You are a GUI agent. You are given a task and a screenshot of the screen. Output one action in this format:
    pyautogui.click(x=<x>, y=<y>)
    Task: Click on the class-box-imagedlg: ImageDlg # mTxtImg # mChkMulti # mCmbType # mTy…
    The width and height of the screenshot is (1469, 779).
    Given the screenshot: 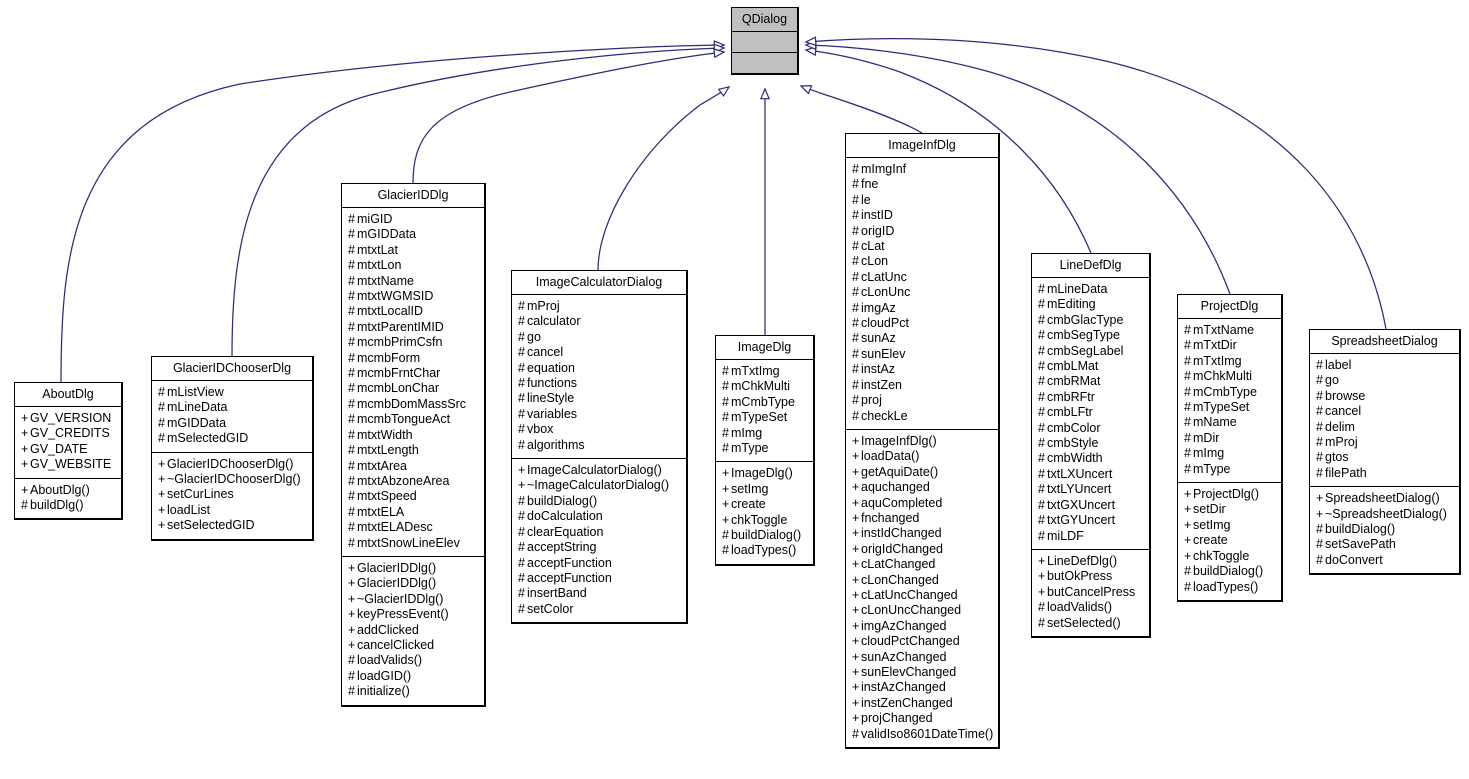 What is the action you would take?
    pyautogui.click(x=765, y=450)
    